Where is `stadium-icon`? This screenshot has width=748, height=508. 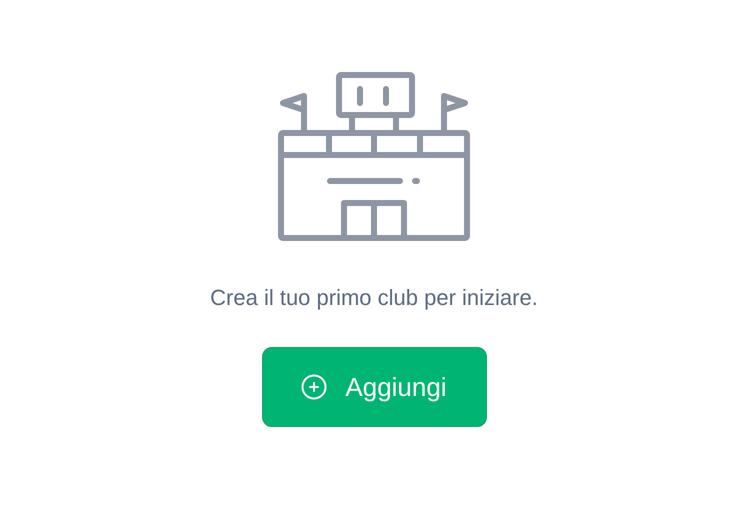
stadium-icon is located at coordinates (374, 156).